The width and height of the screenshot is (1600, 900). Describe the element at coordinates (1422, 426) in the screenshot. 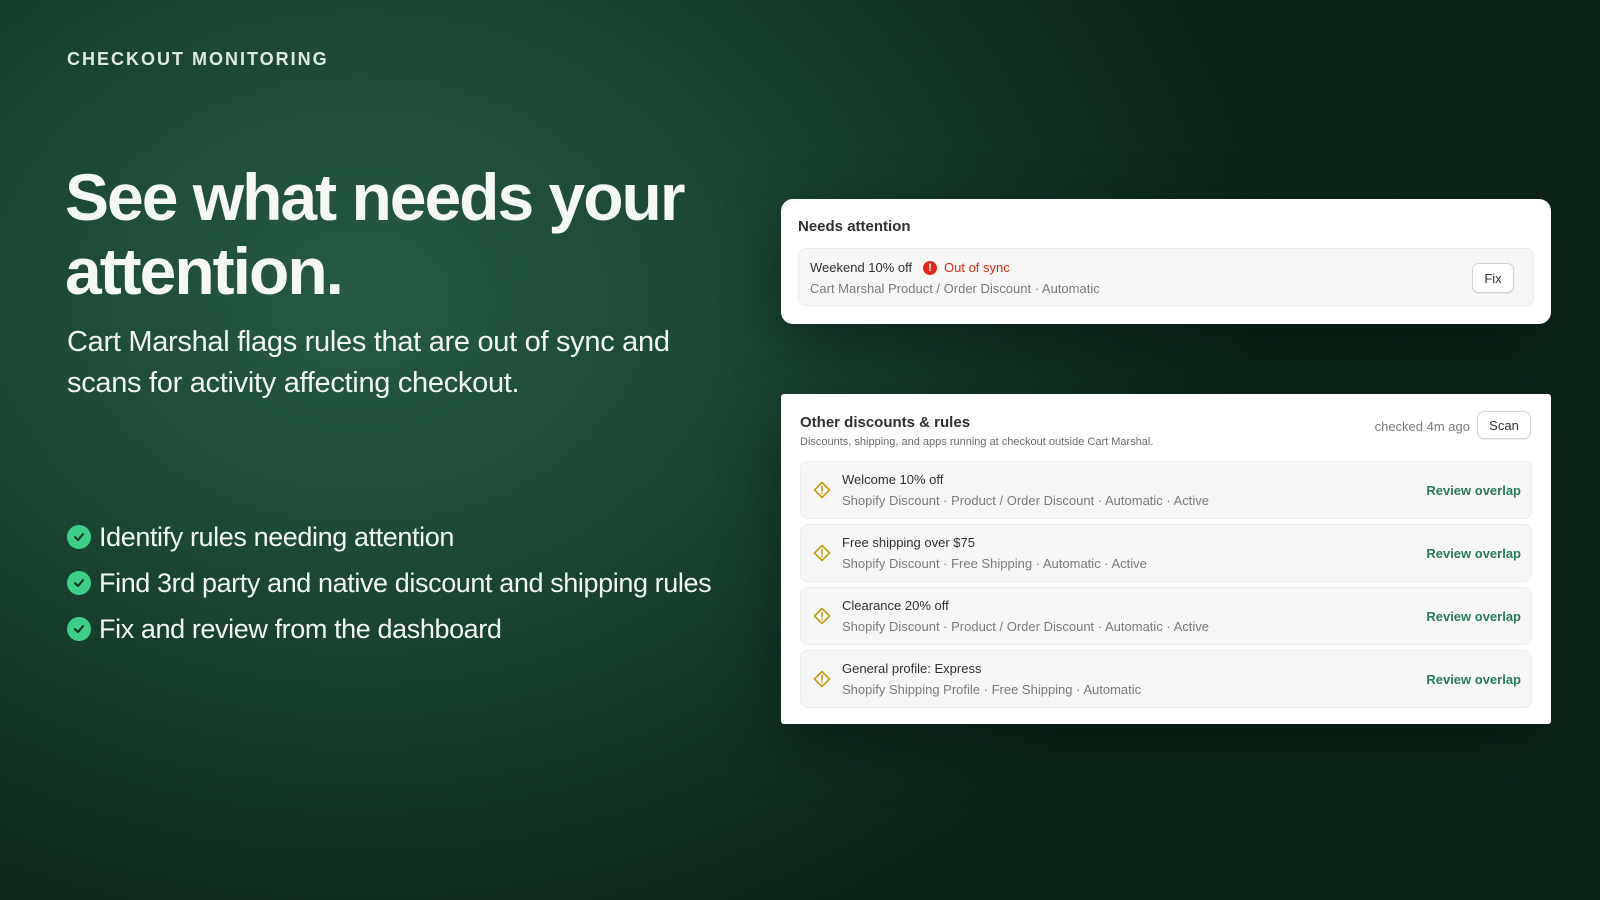

I see `last-checked-text: checked 4m ago` at that location.